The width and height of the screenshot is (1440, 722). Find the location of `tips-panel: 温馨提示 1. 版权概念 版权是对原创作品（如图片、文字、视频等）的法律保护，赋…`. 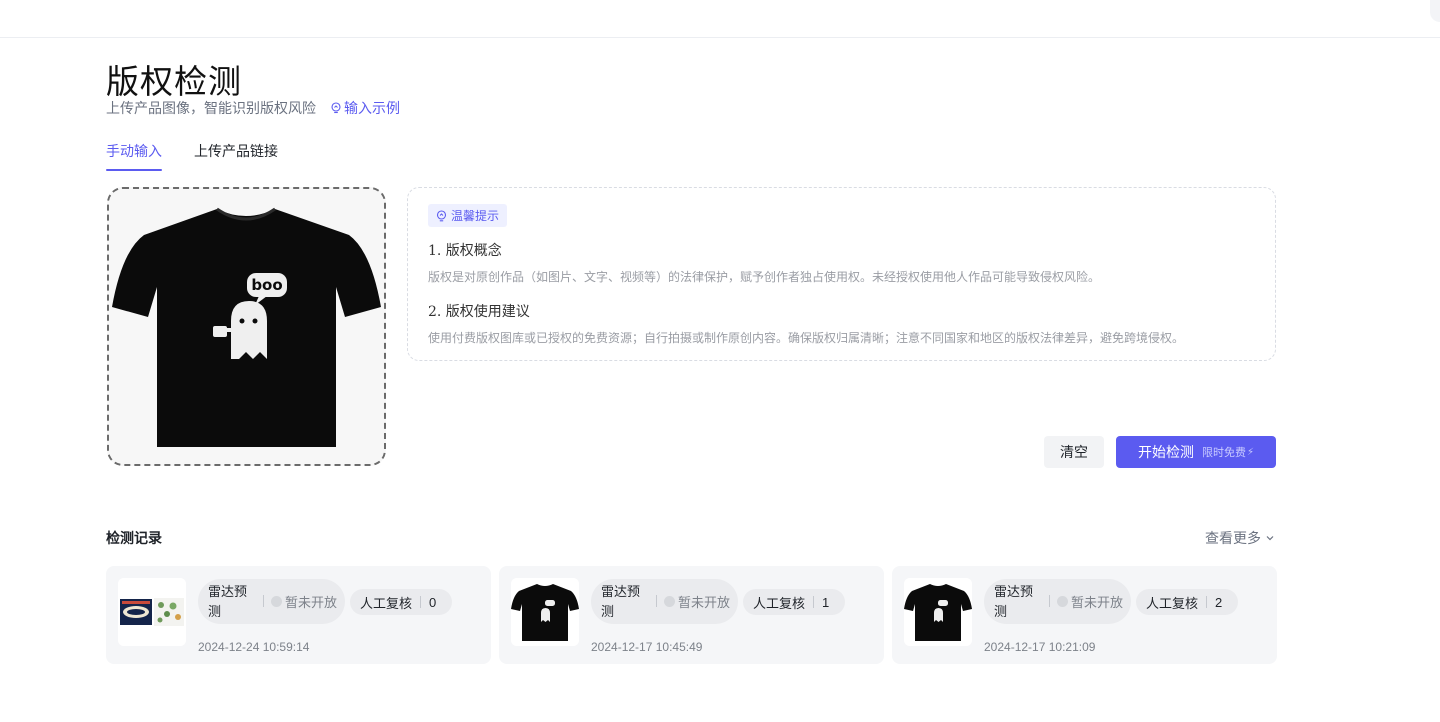

tips-panel: 温馨提示 1. 版权概念 版权是对原创作品（如图片、文字、视频等）的法律保护，赋… is located at coordinates (841, 274).